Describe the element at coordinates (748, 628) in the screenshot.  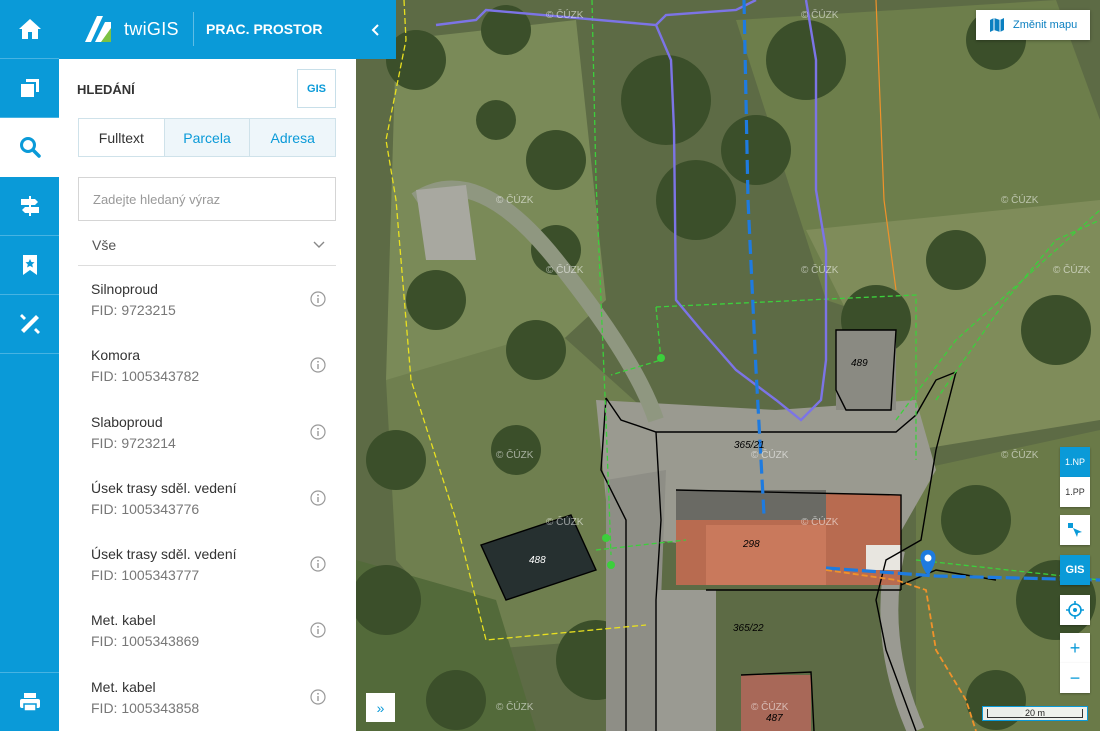
I see `parcel-label: 365/22` at that location.